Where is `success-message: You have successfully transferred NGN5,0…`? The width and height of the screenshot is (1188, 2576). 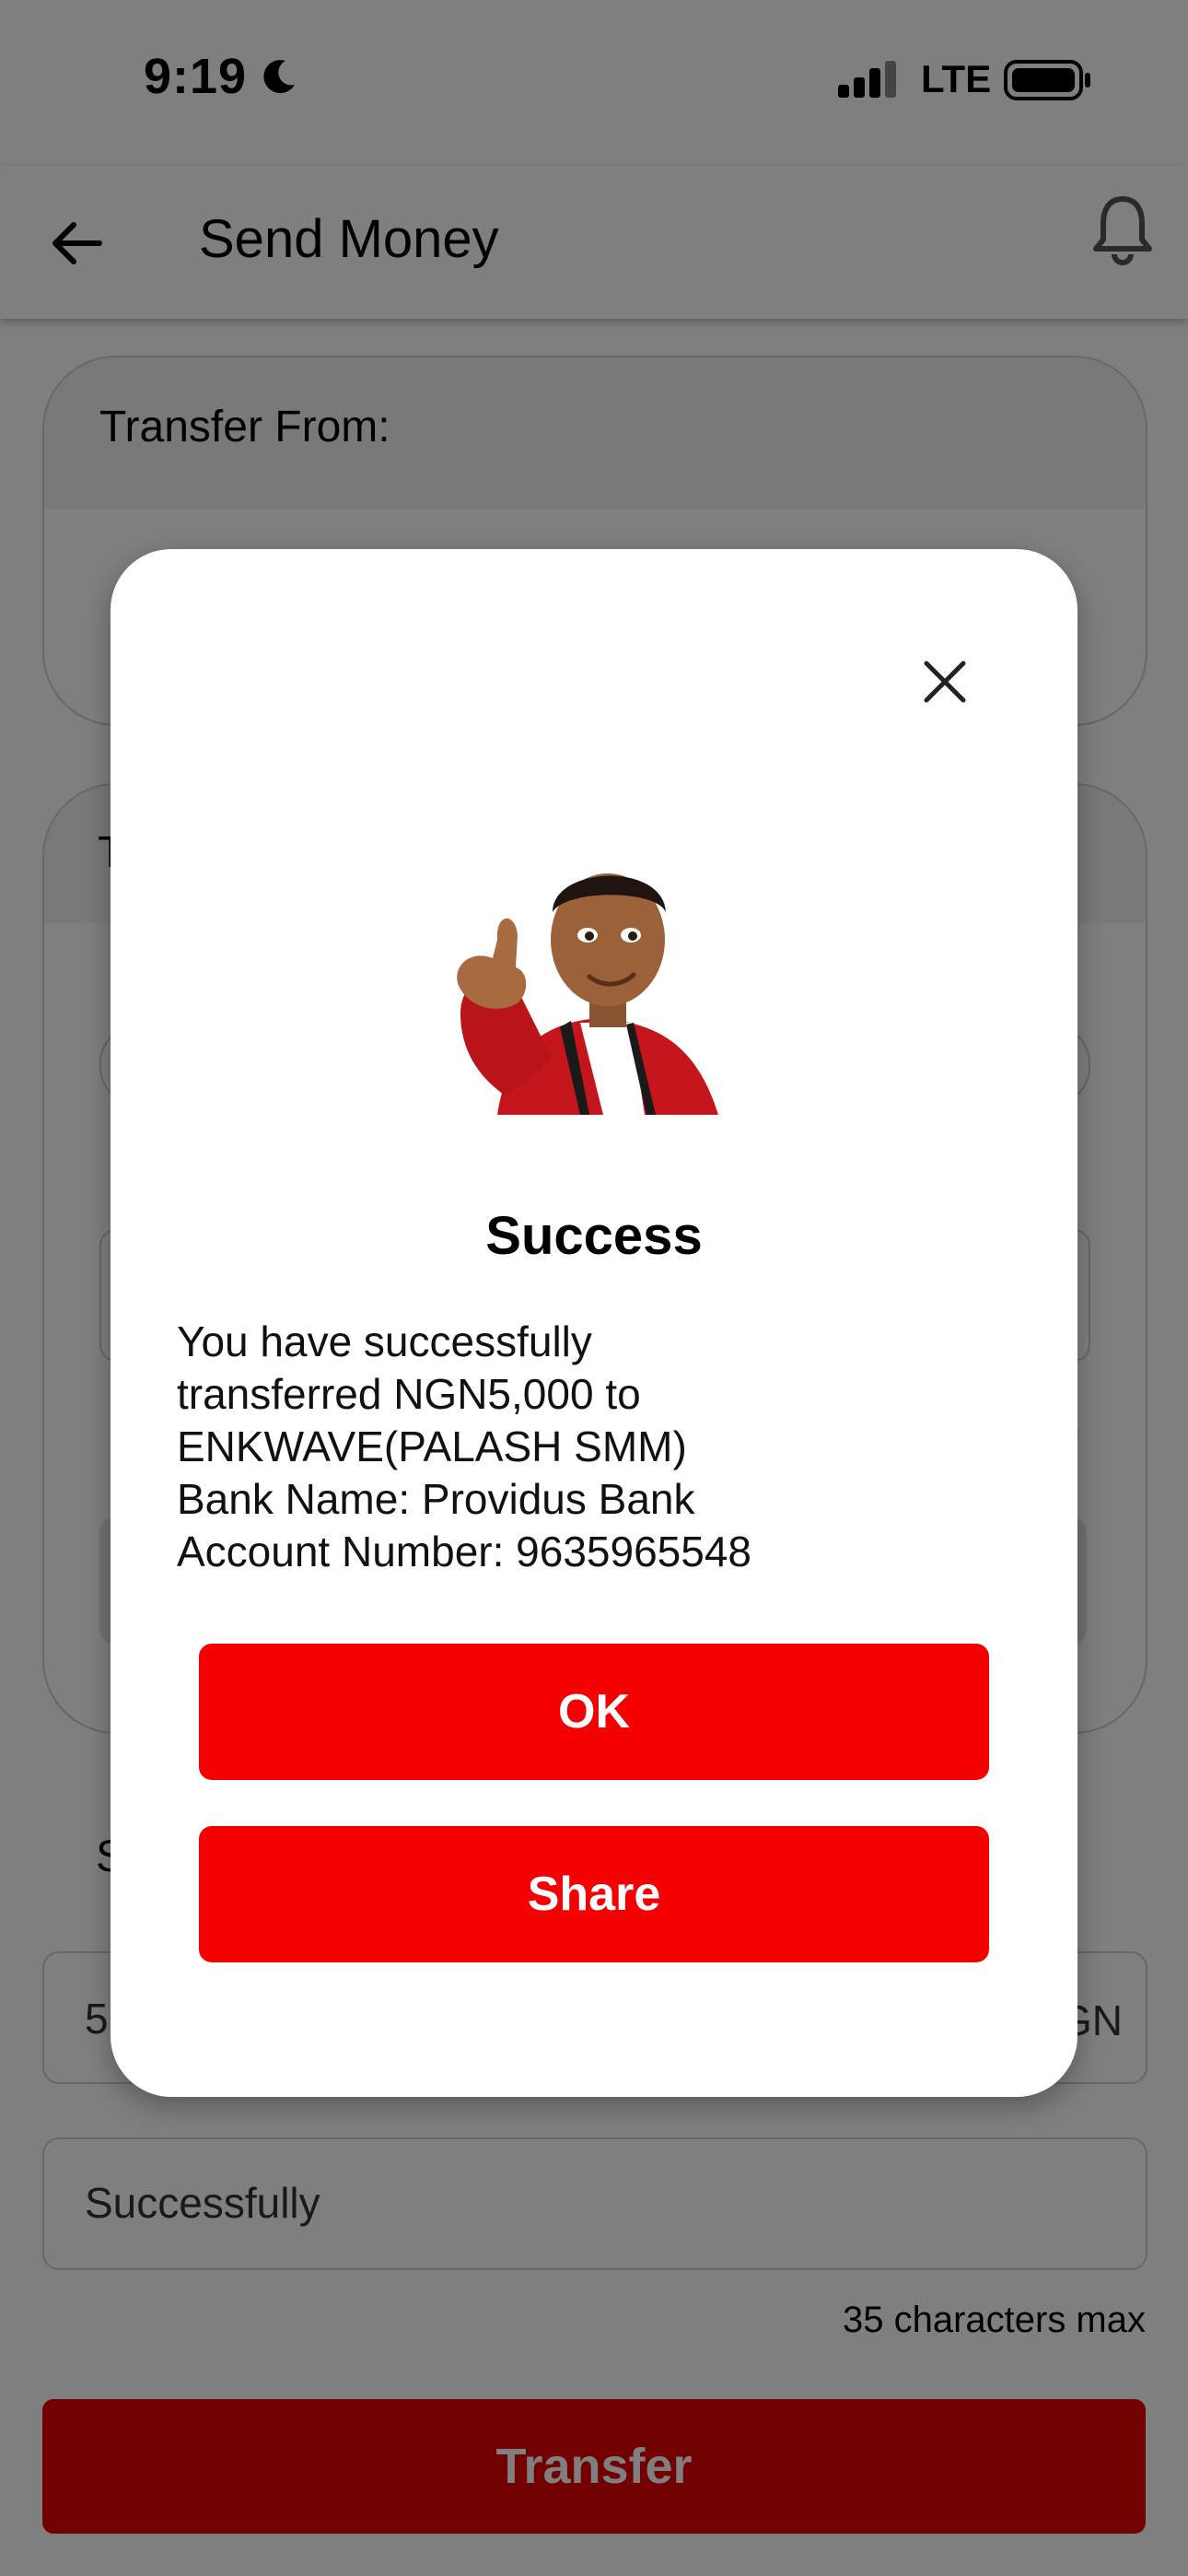 success-message: You have successfully transferred NGN5,0… is located at coordinates (591, 1447).